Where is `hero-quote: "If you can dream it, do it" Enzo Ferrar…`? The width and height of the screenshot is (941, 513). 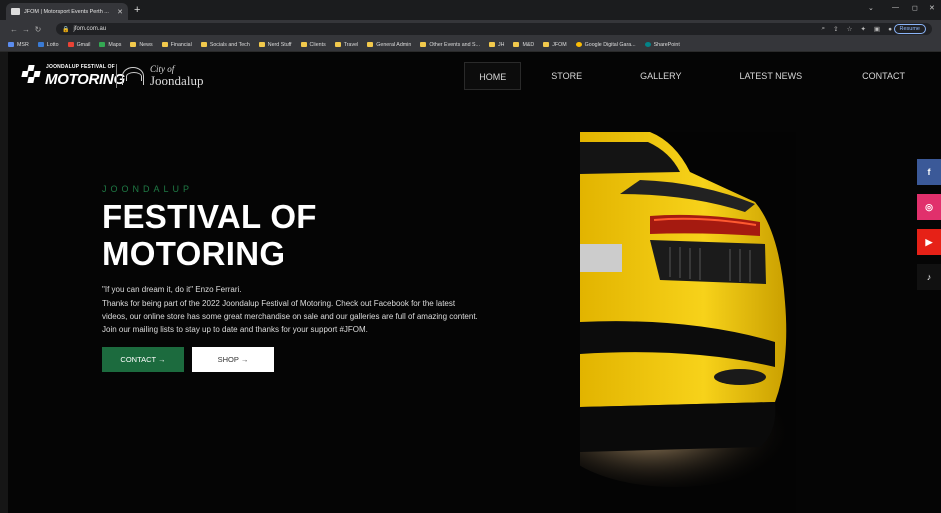
hero-quote: "If you can dream it, do it" Enzo Ferrar… is located at coordinates (172, 289).